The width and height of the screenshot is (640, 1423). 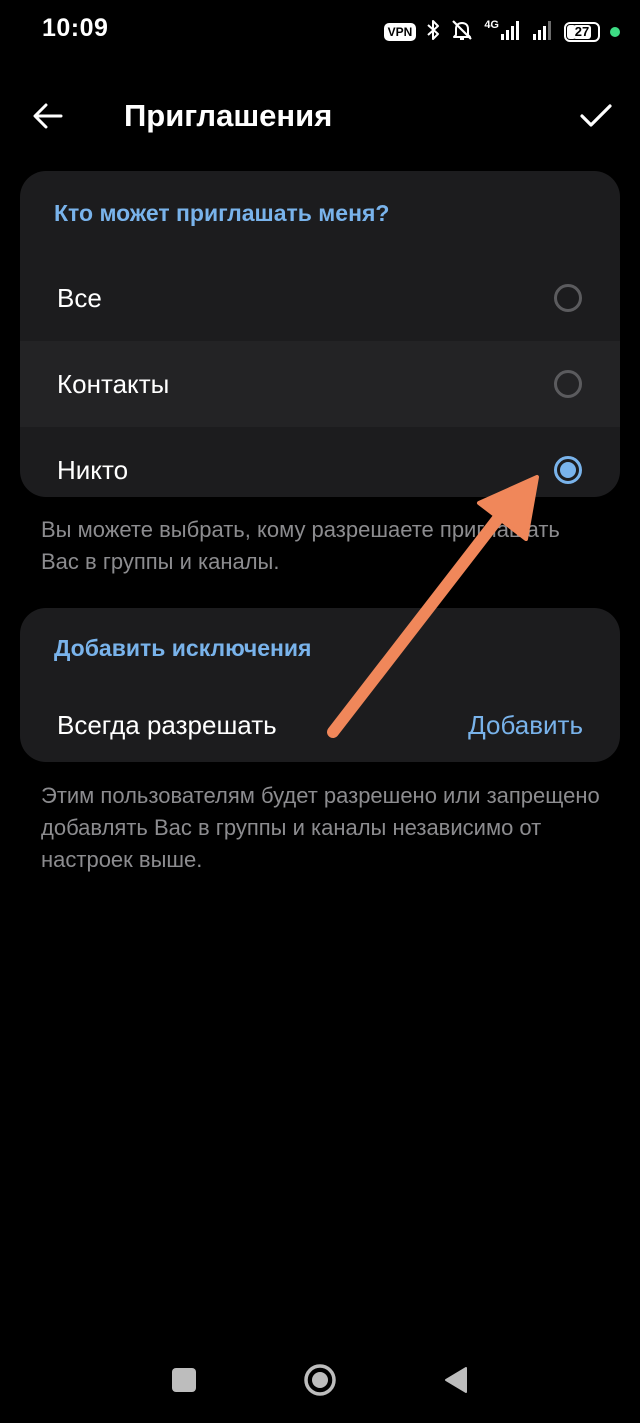 What do you see at coordinates (113, 383) in the screenshot?
I see `option-label: Контакты` at bounding box center [113, 383].